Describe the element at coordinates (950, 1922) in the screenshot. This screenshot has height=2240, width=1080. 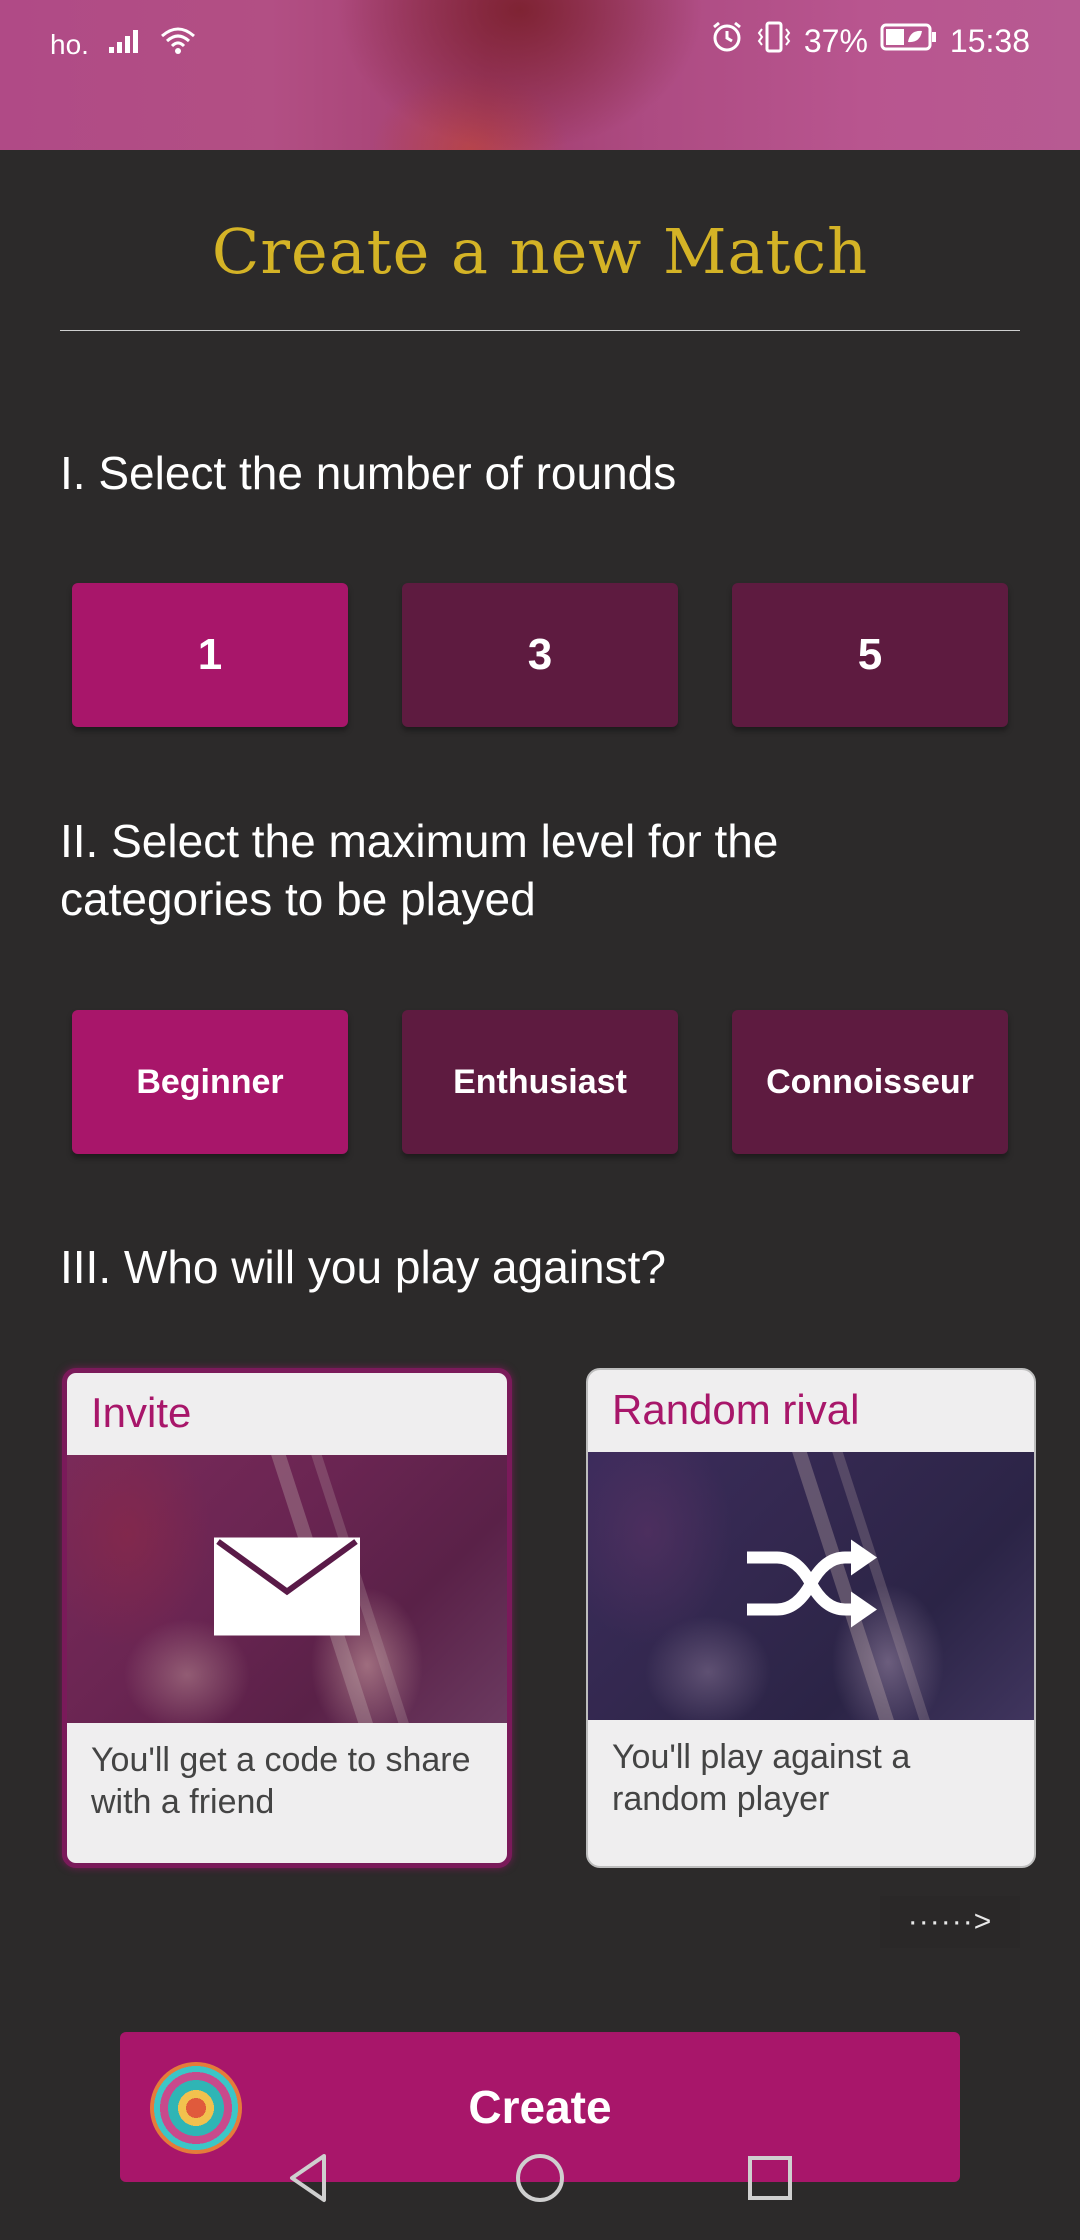
I see `scroll-more-hint: ······>` at that location.